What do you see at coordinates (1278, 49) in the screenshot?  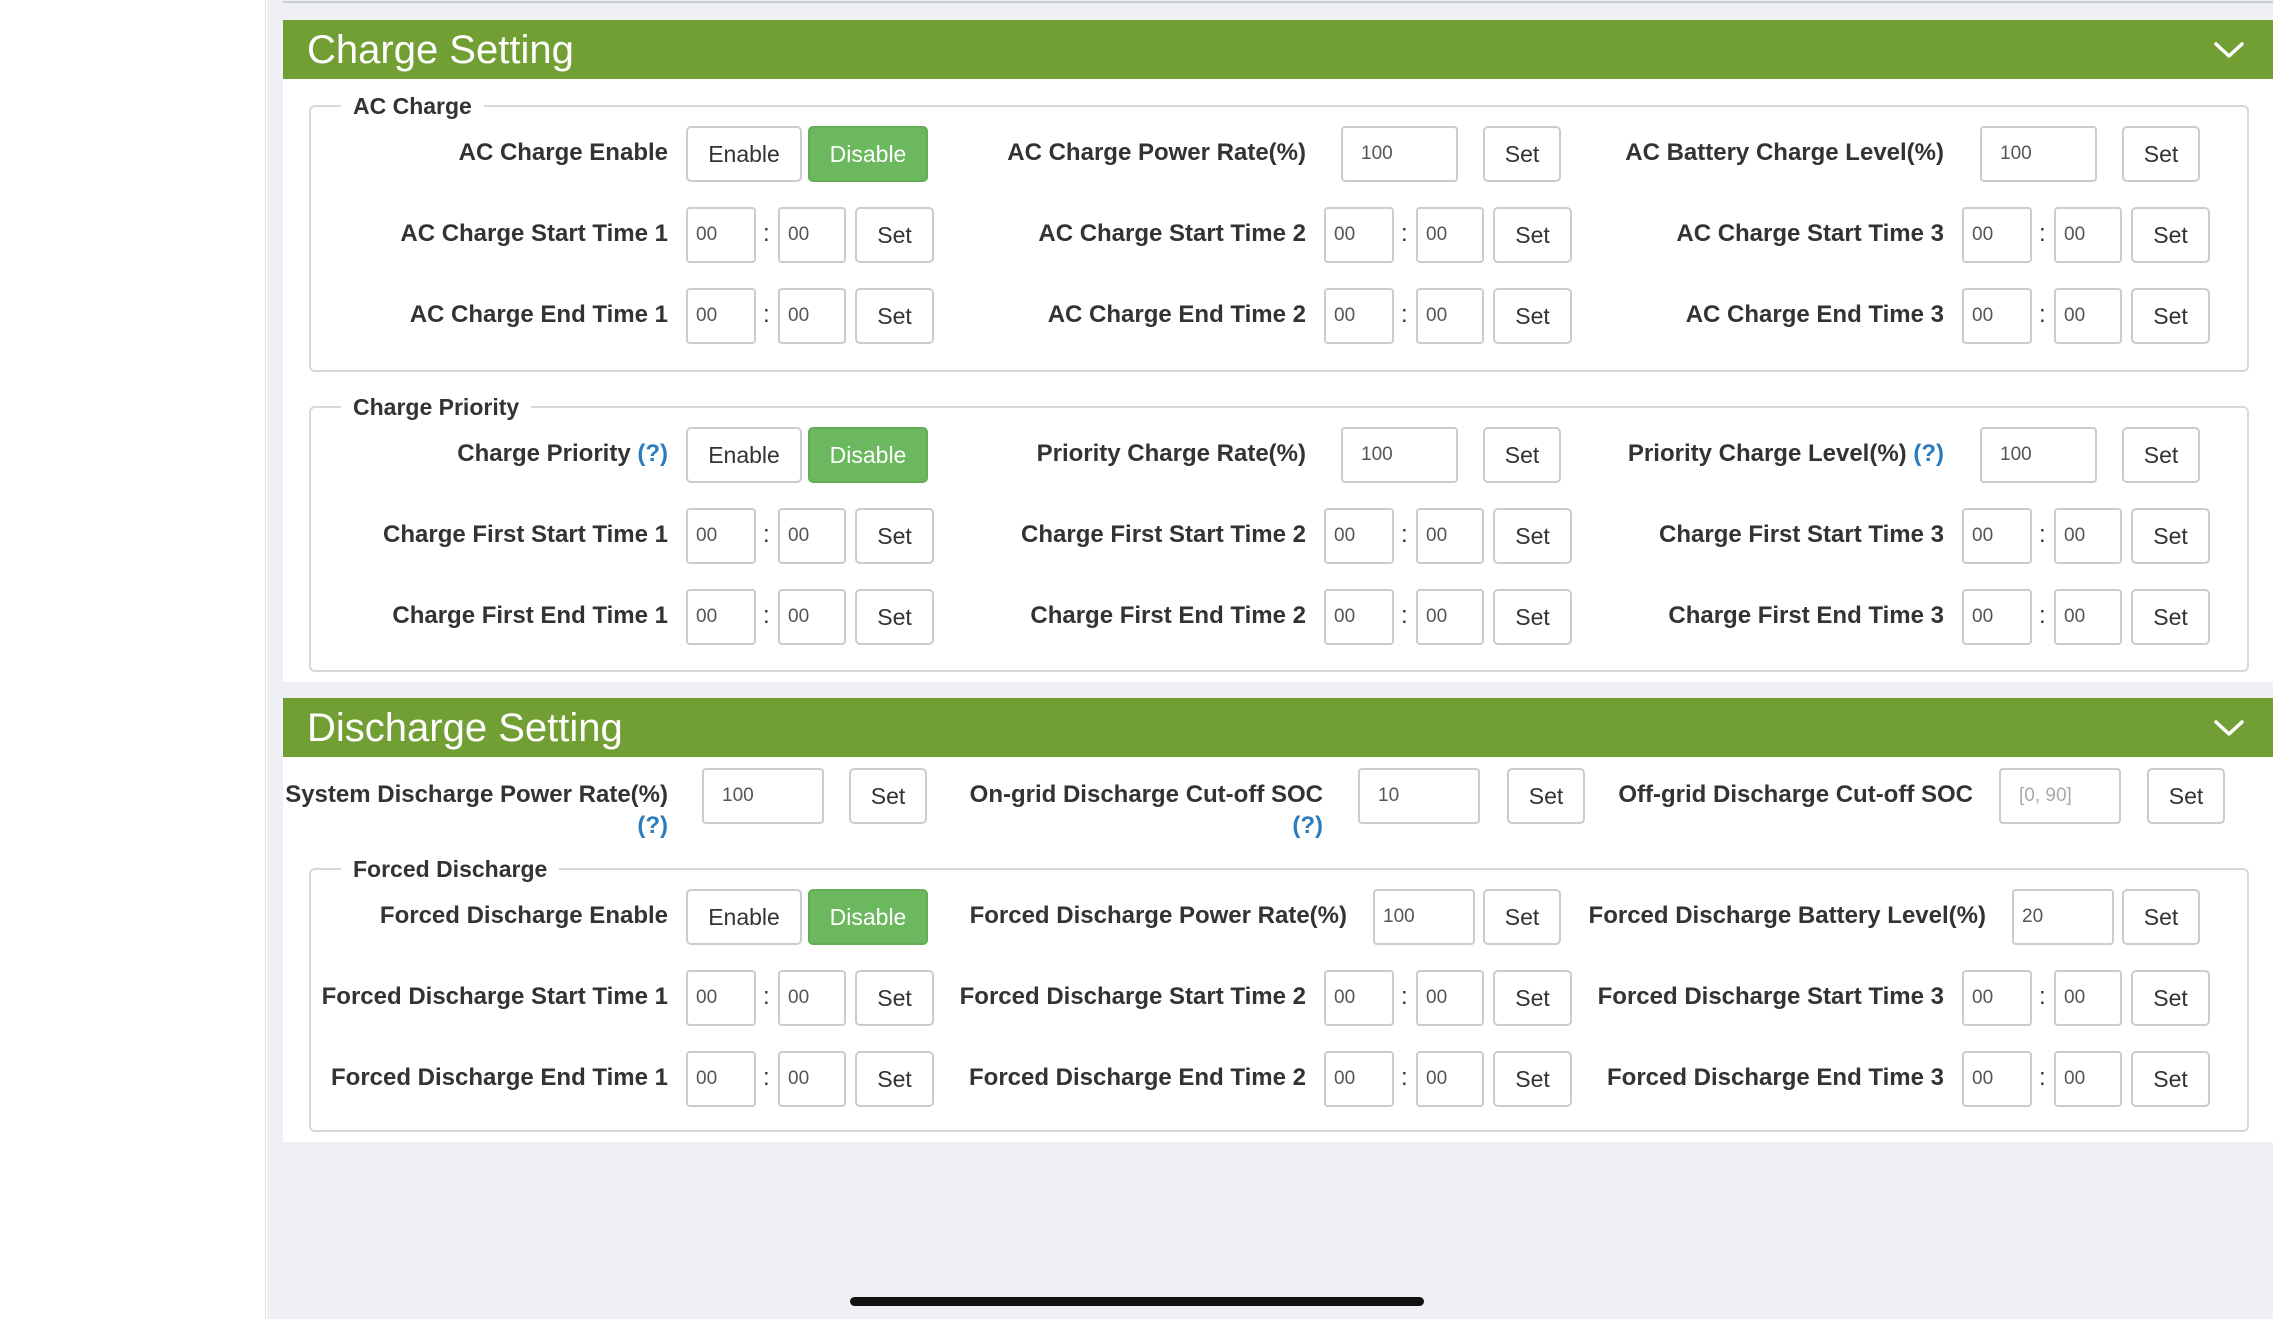 I see `charge-setting-header: Charge Setting` at bounding box center [1278, 49].